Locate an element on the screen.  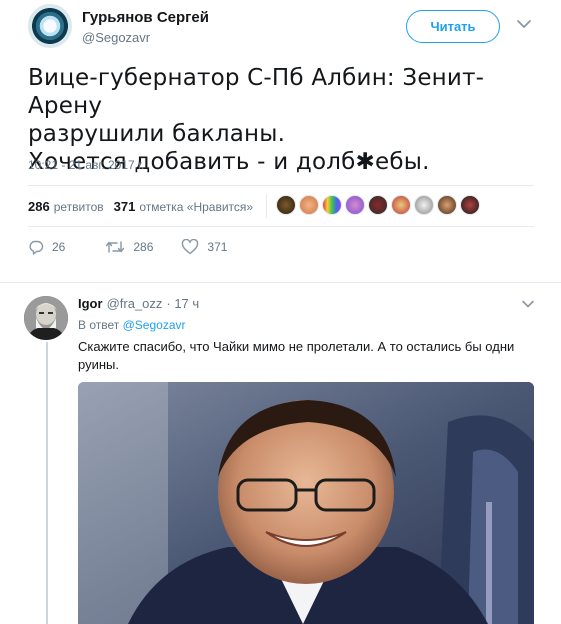
retweet-button: 286 is located at coordinates (129, 247).